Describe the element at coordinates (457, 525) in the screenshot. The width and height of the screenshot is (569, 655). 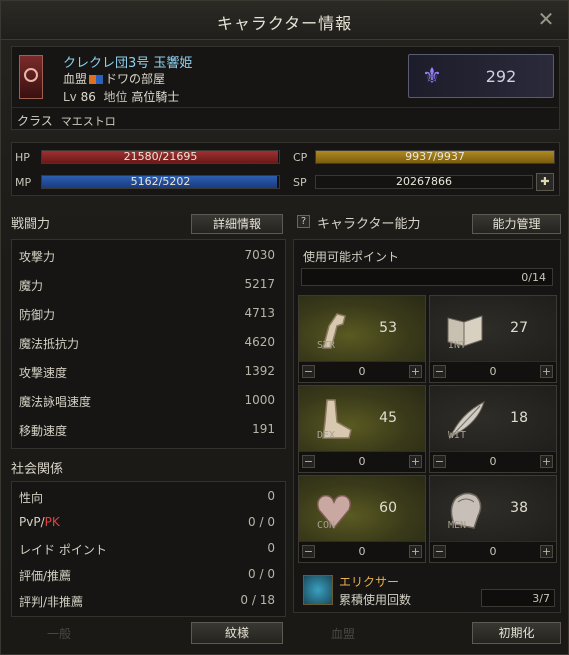
I see `stat-name: MEN` at that location.